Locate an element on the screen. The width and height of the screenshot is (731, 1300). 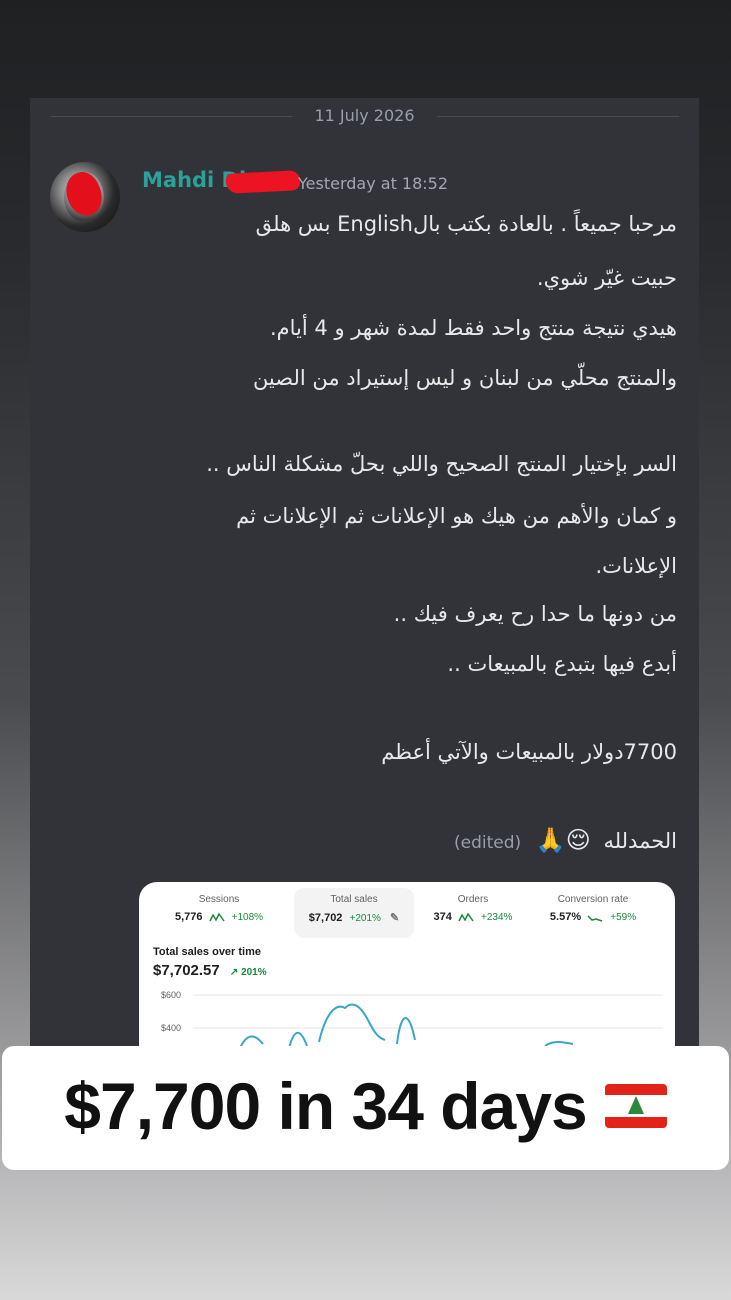
date-divider: 11 July 2026 is located at coordinates (364, 116).